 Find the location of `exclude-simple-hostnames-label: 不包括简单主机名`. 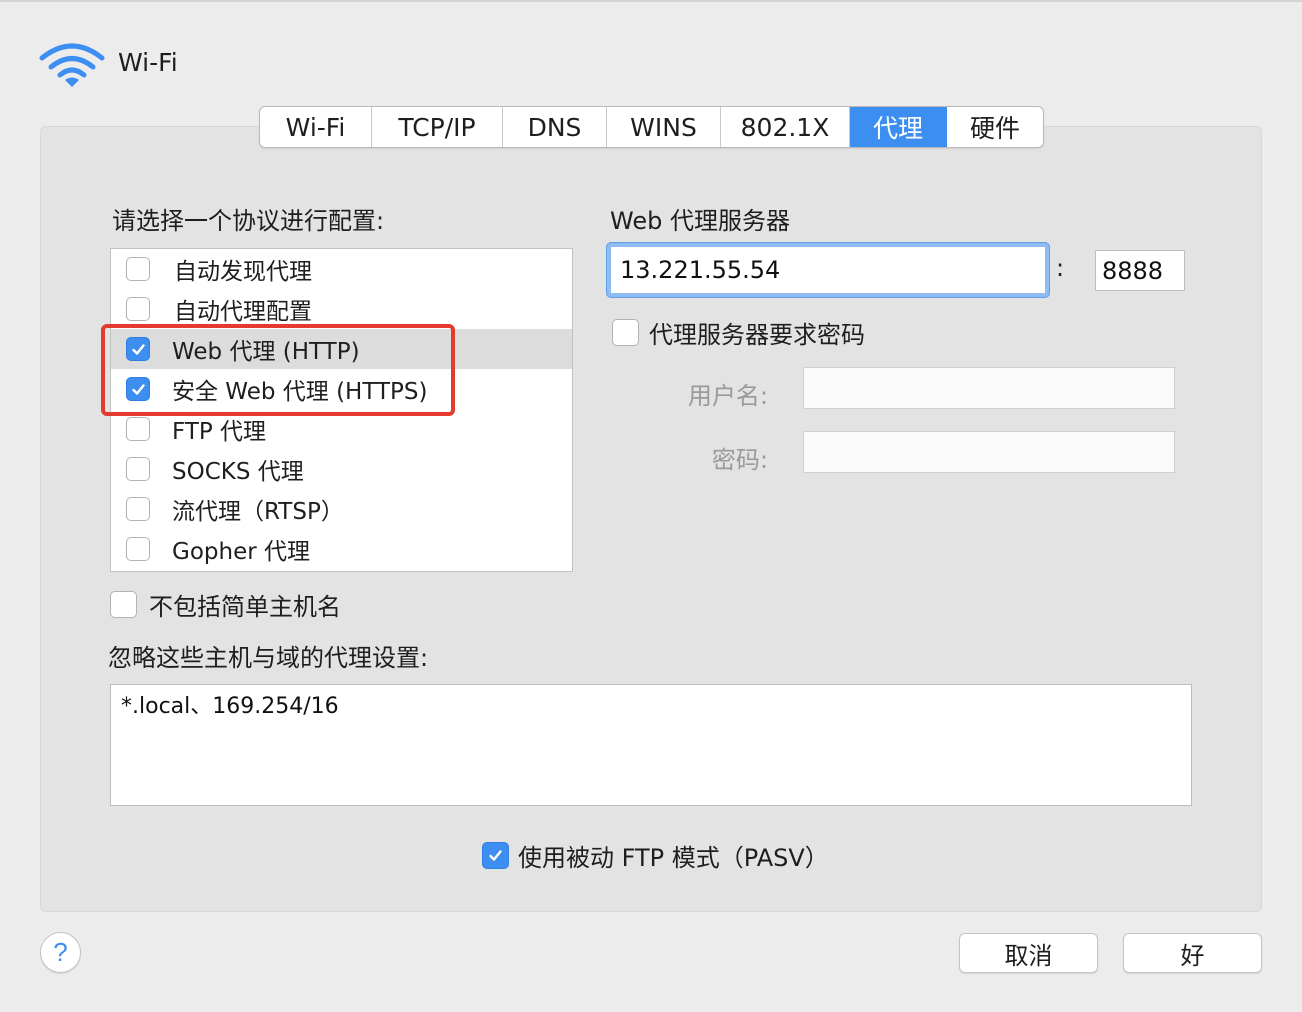

exclude-simple-hostnames-label: 不包括简单主机名 is located at coordinates (245, 607).